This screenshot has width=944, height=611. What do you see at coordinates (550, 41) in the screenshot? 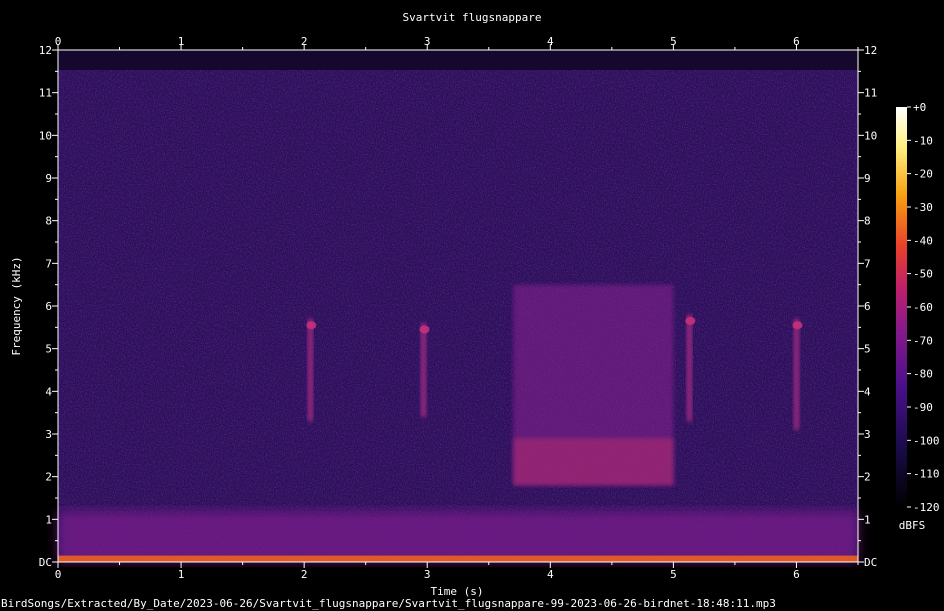
I see `x-top-tick-label-4: 4` at bounding box center [550, 41].